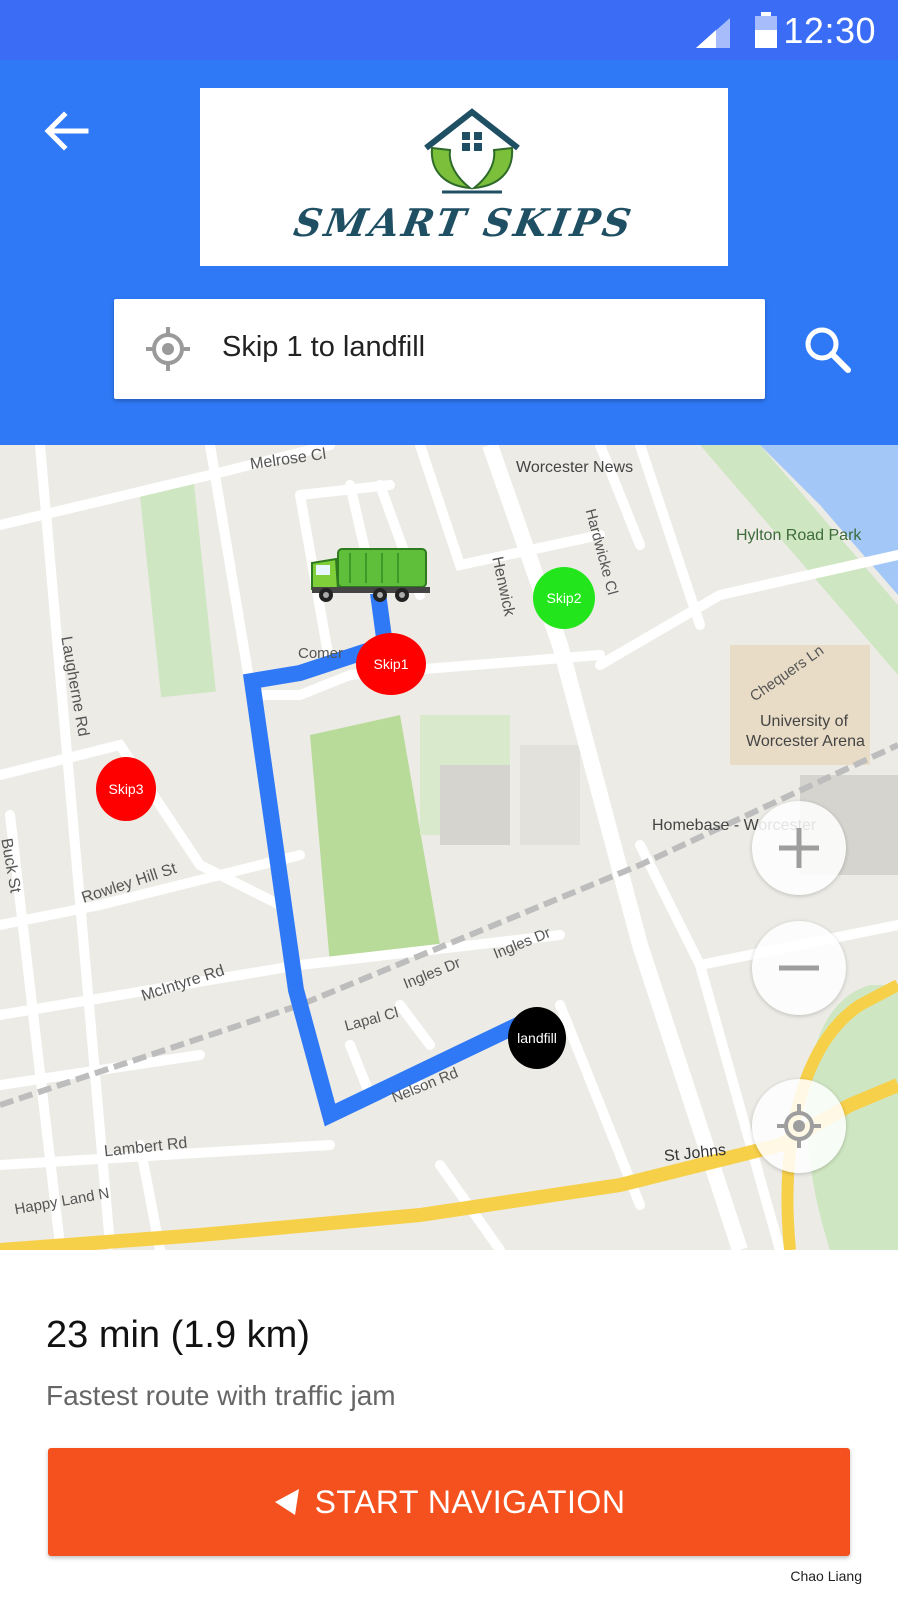 The image size is (898, 1600). What do you see at coordinates (564, 598) in the screenshot?
I see `skip2-marker: Skip2` at bounding box center [564, 598].